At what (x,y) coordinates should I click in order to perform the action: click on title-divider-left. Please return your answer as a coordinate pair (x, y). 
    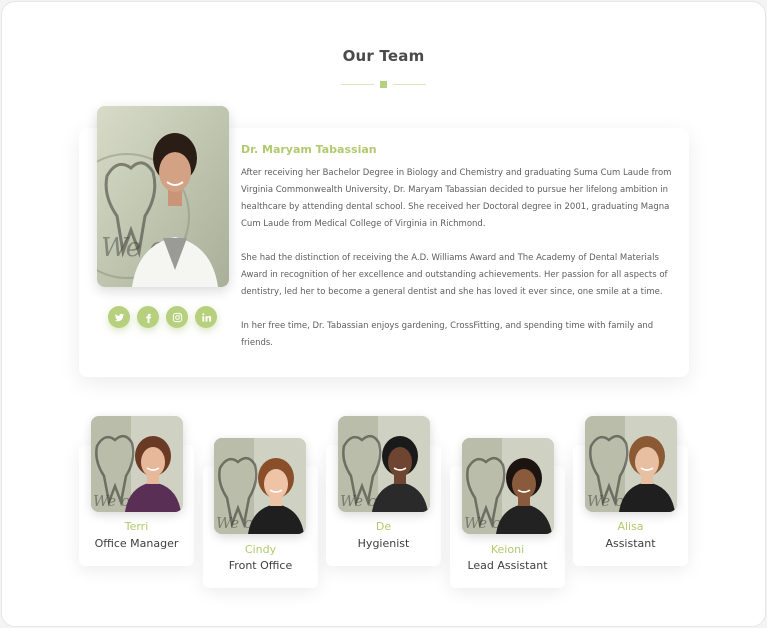
    Looking at the image, I should click on (357, 84).